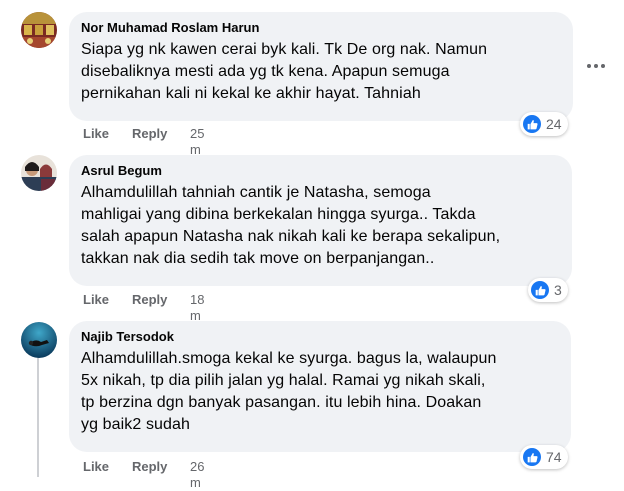 This screenshot has height=491, width=624. I want to click on reaction-summary: 3, so click(548, 290).